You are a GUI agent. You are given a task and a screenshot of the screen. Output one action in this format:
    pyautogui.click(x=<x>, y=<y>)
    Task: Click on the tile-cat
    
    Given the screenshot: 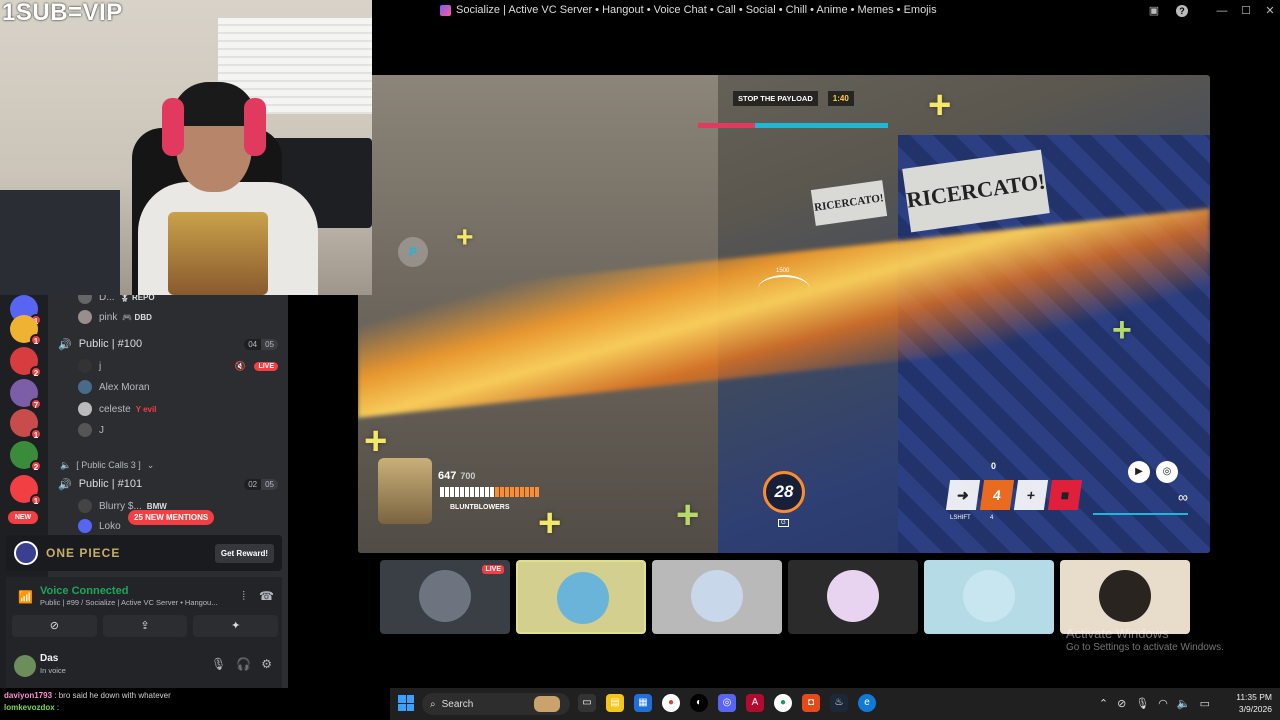 What is the action you would take?
    pyautogui.click(x=717, y=597)
    